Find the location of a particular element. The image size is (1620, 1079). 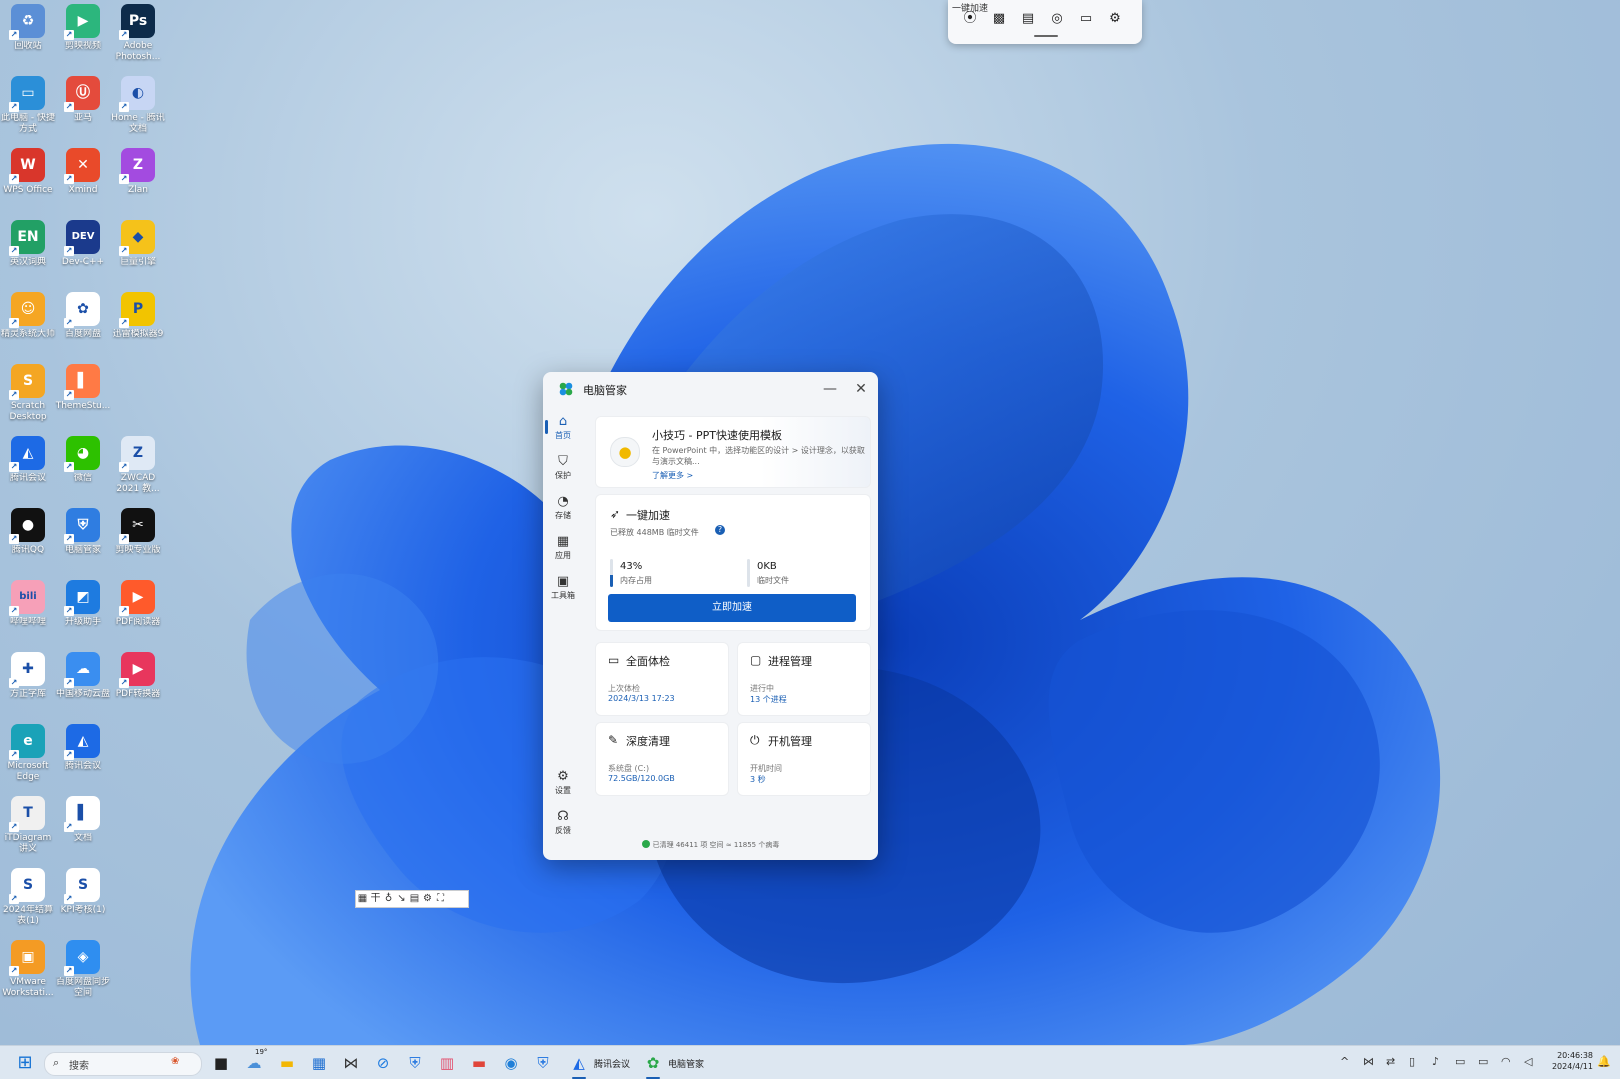

desktop-icon: ◕ ↗ 微信 is located at coordinates (83, 460).